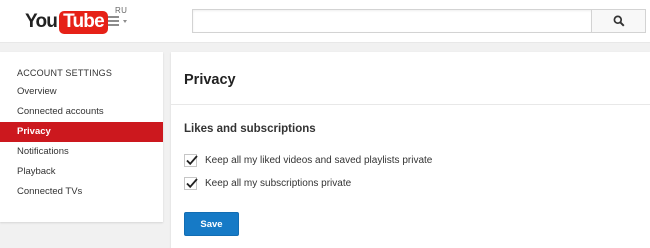 The width and height of the screenshot is (650, 248). I want to click on section-heading: Likes and subscriptions, so click(250, 129).